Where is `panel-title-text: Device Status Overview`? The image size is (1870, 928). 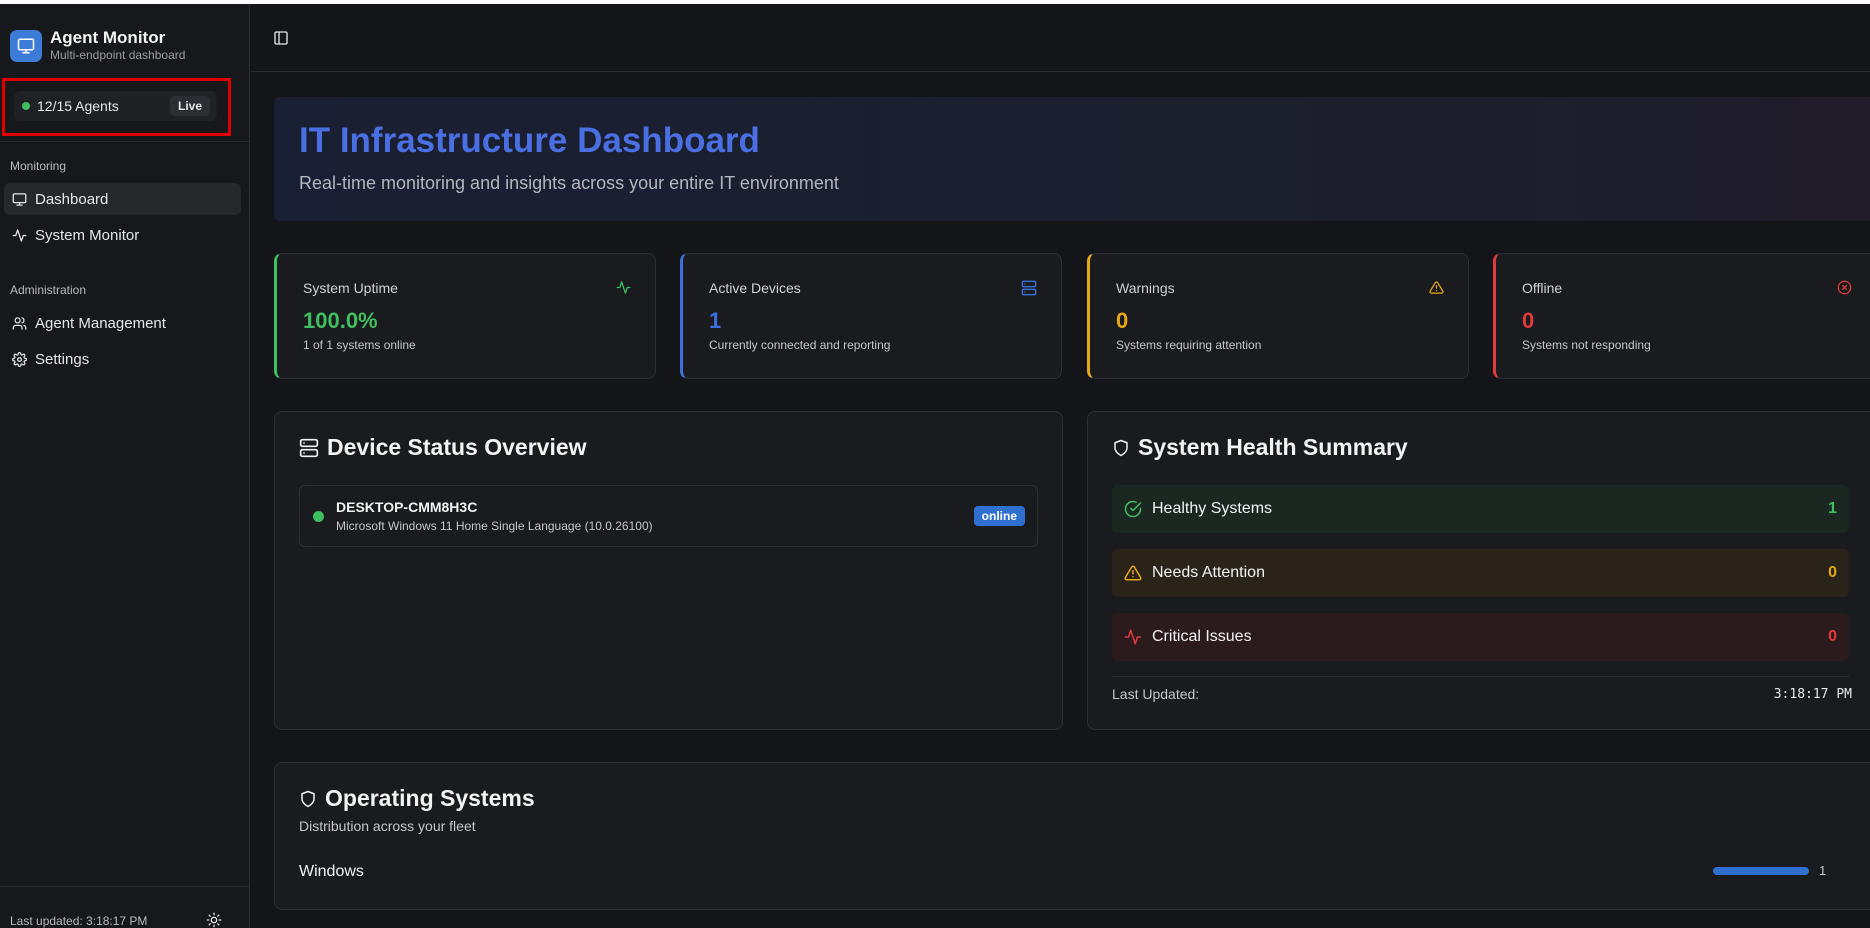 panel-title-text: Device Status Overview is located at coordinates (457, 447).